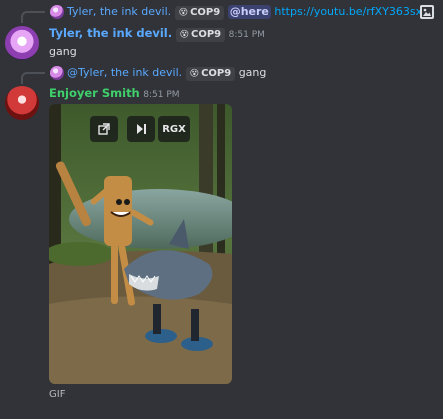 This screenshot has height=419, width=443. I want to click on message-header: Enjoyer Smith 8:51 PM, so click(114, 94).